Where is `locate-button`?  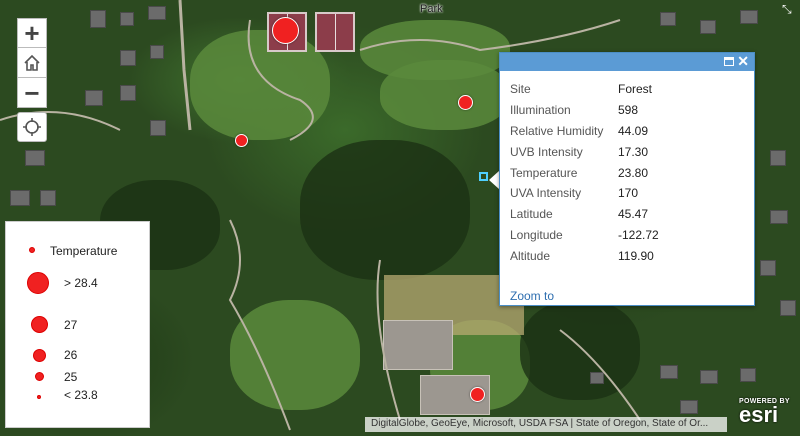
locate-button is located at coordinates (32, 127).